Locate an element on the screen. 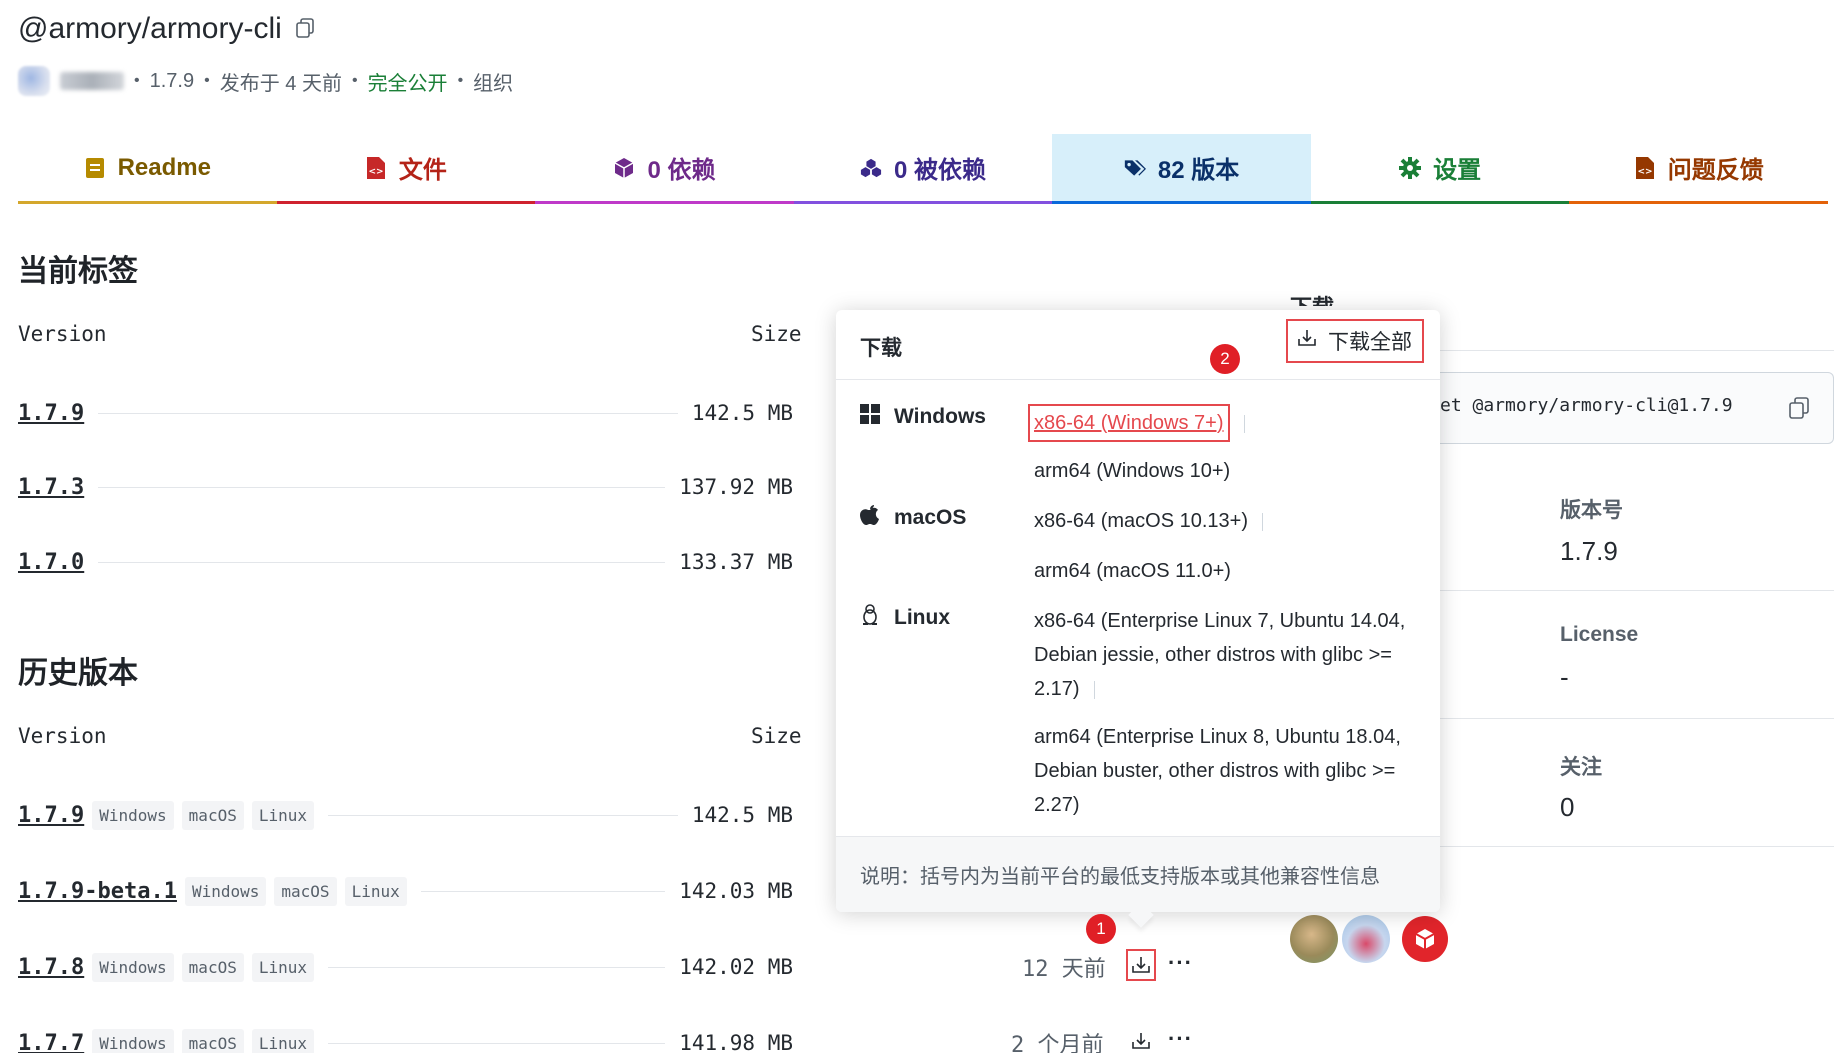  package-meta: • 1.7.9 • 发布于 4 天前 • 完全公开 • 组织 is located at coordinates (265, 81).